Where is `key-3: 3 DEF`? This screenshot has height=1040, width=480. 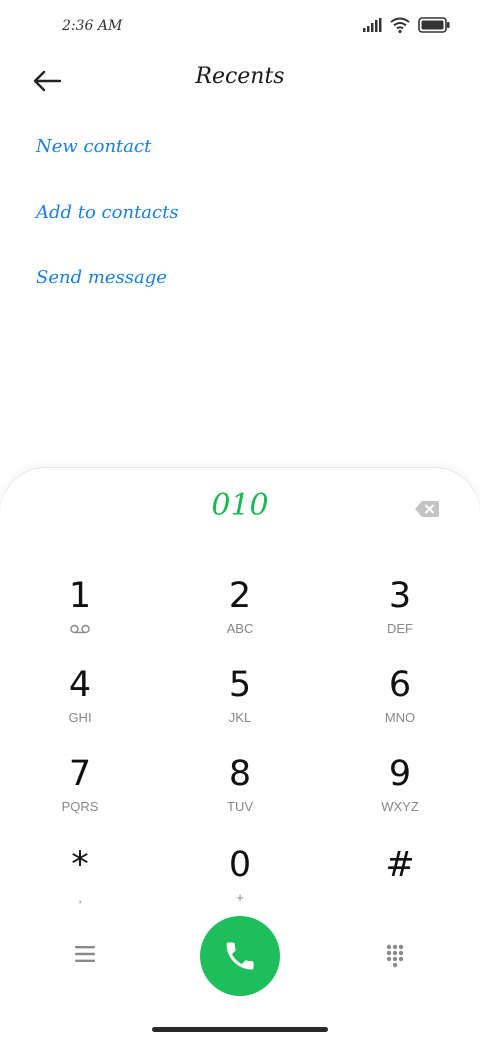
key-3: 3 DEF is located at coordinates (400, 614).